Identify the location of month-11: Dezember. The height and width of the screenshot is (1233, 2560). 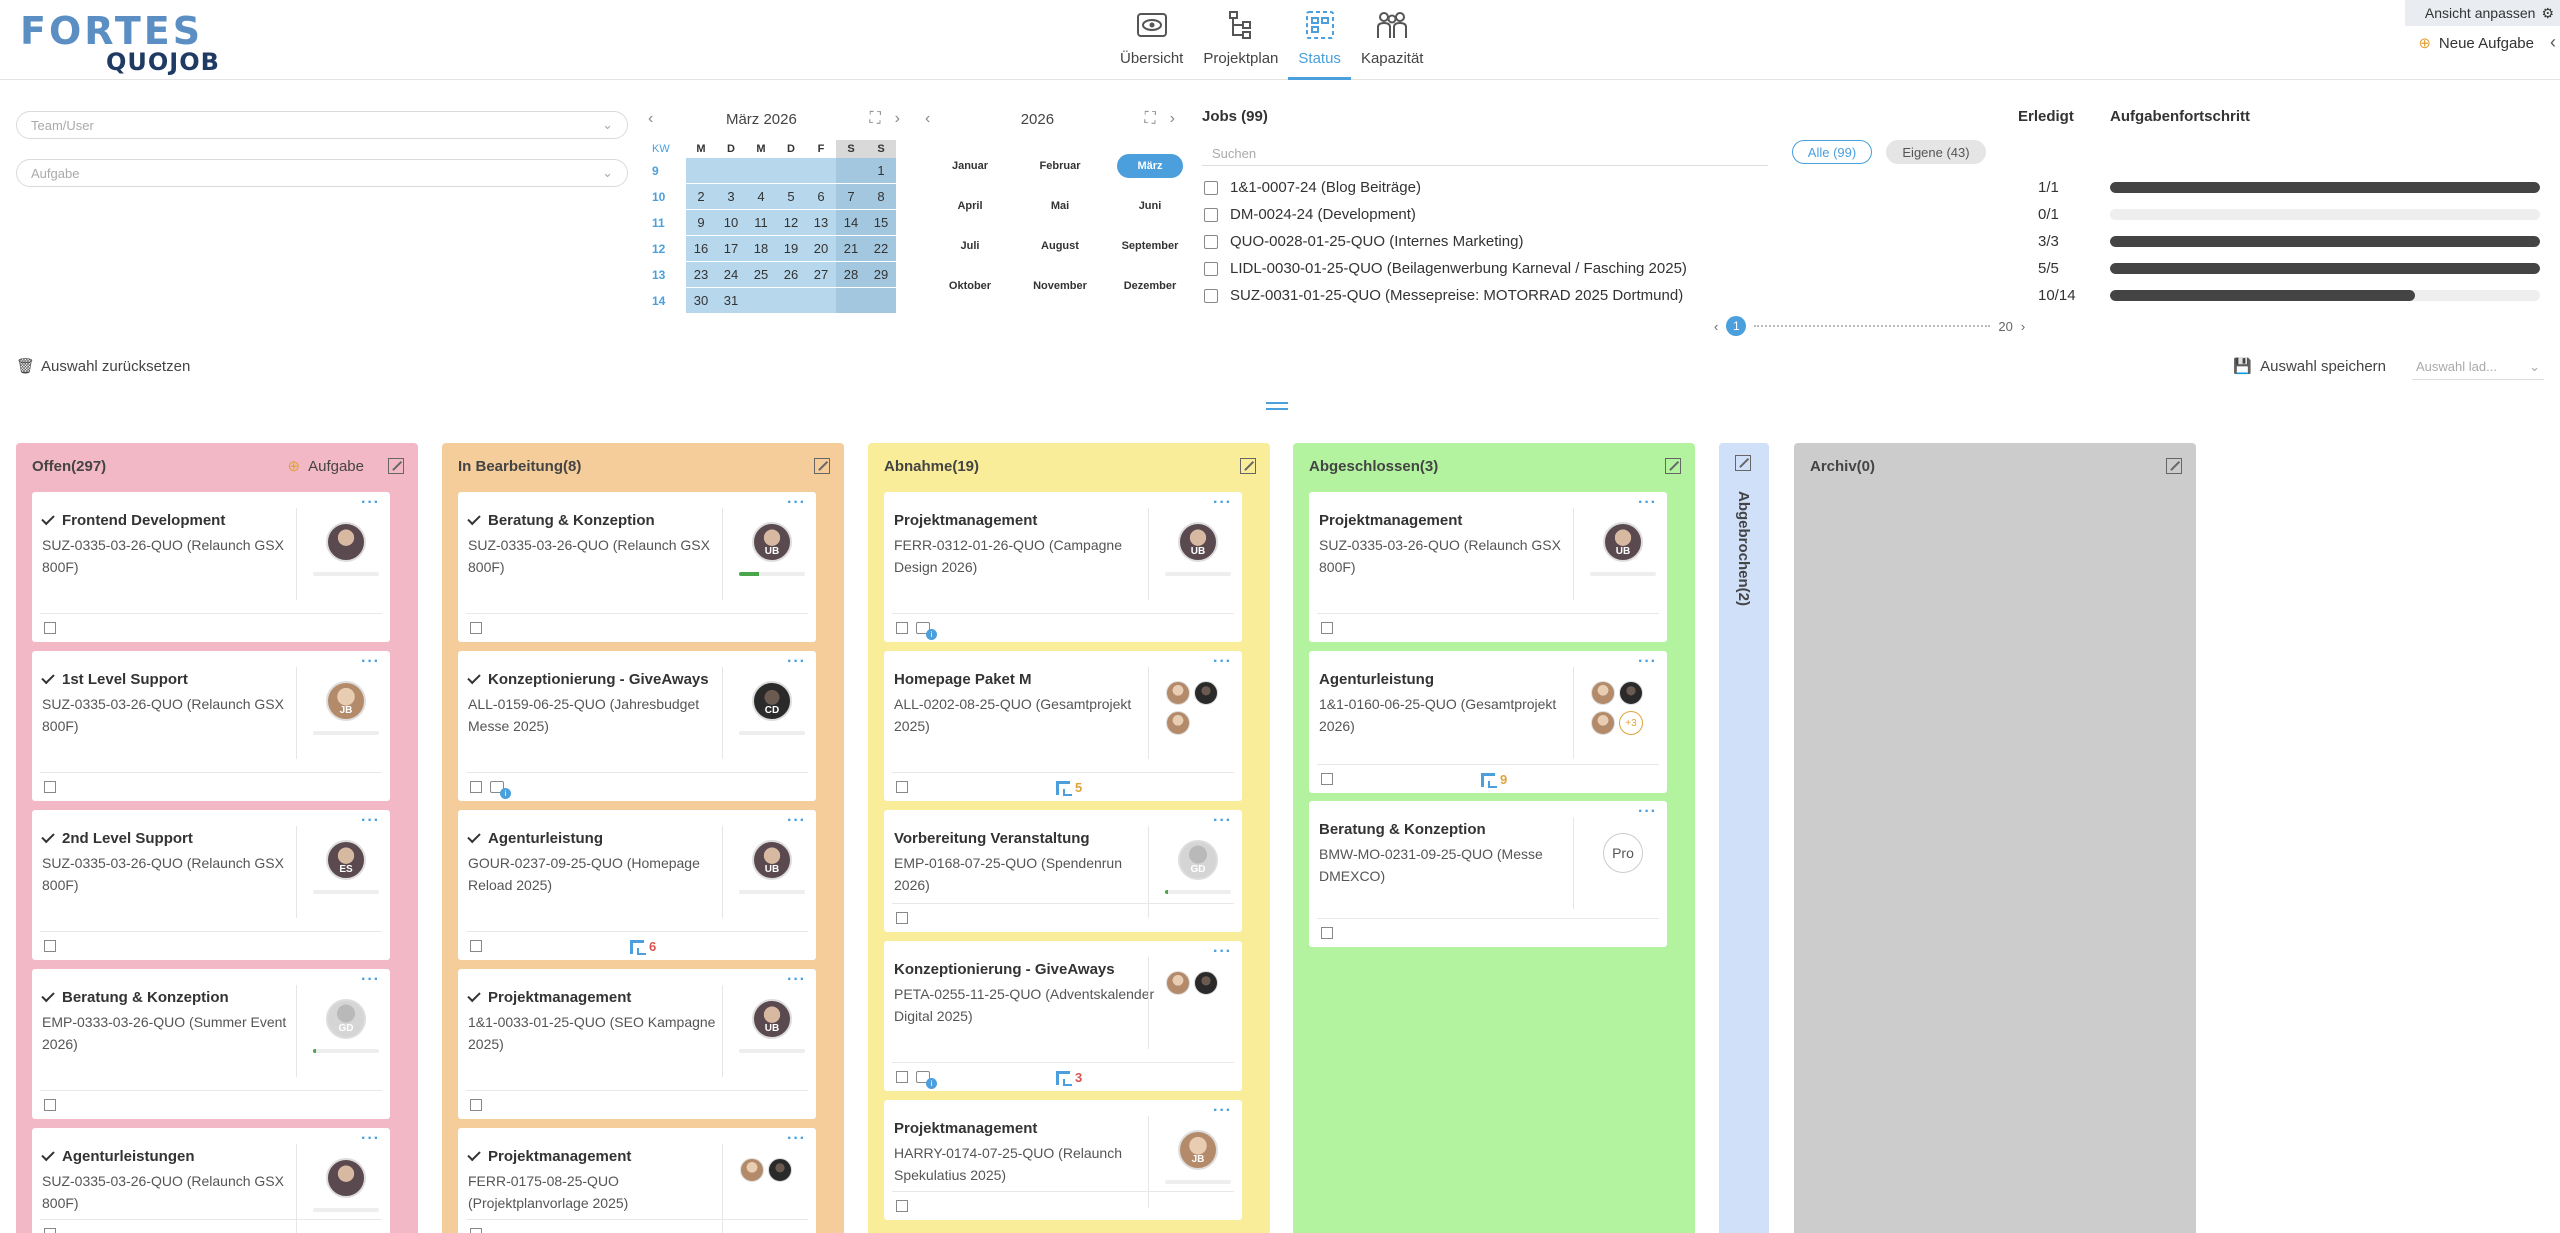
(1150, 286).